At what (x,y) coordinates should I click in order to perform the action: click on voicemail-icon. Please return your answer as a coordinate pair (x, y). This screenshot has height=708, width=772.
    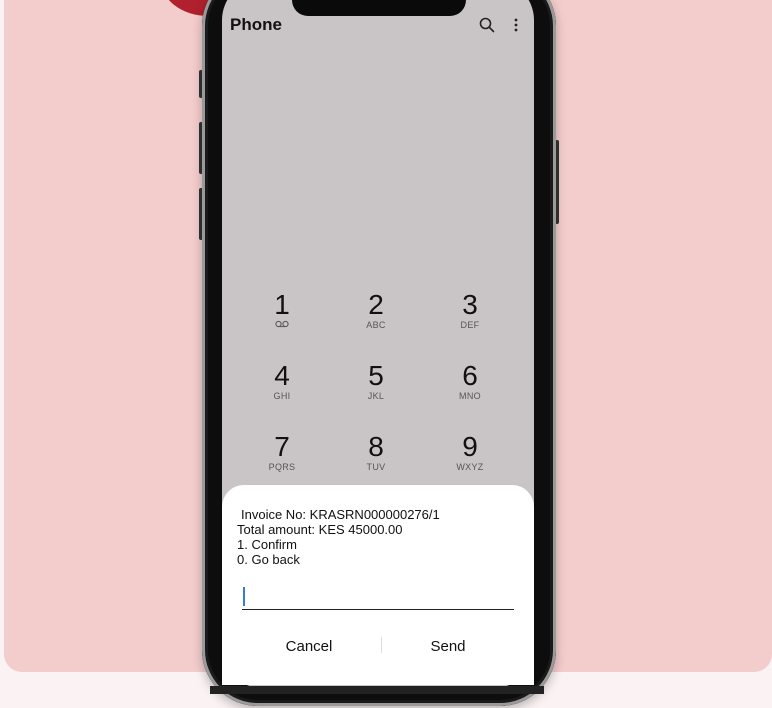
    Looking at the image, I should click on (282, 325).